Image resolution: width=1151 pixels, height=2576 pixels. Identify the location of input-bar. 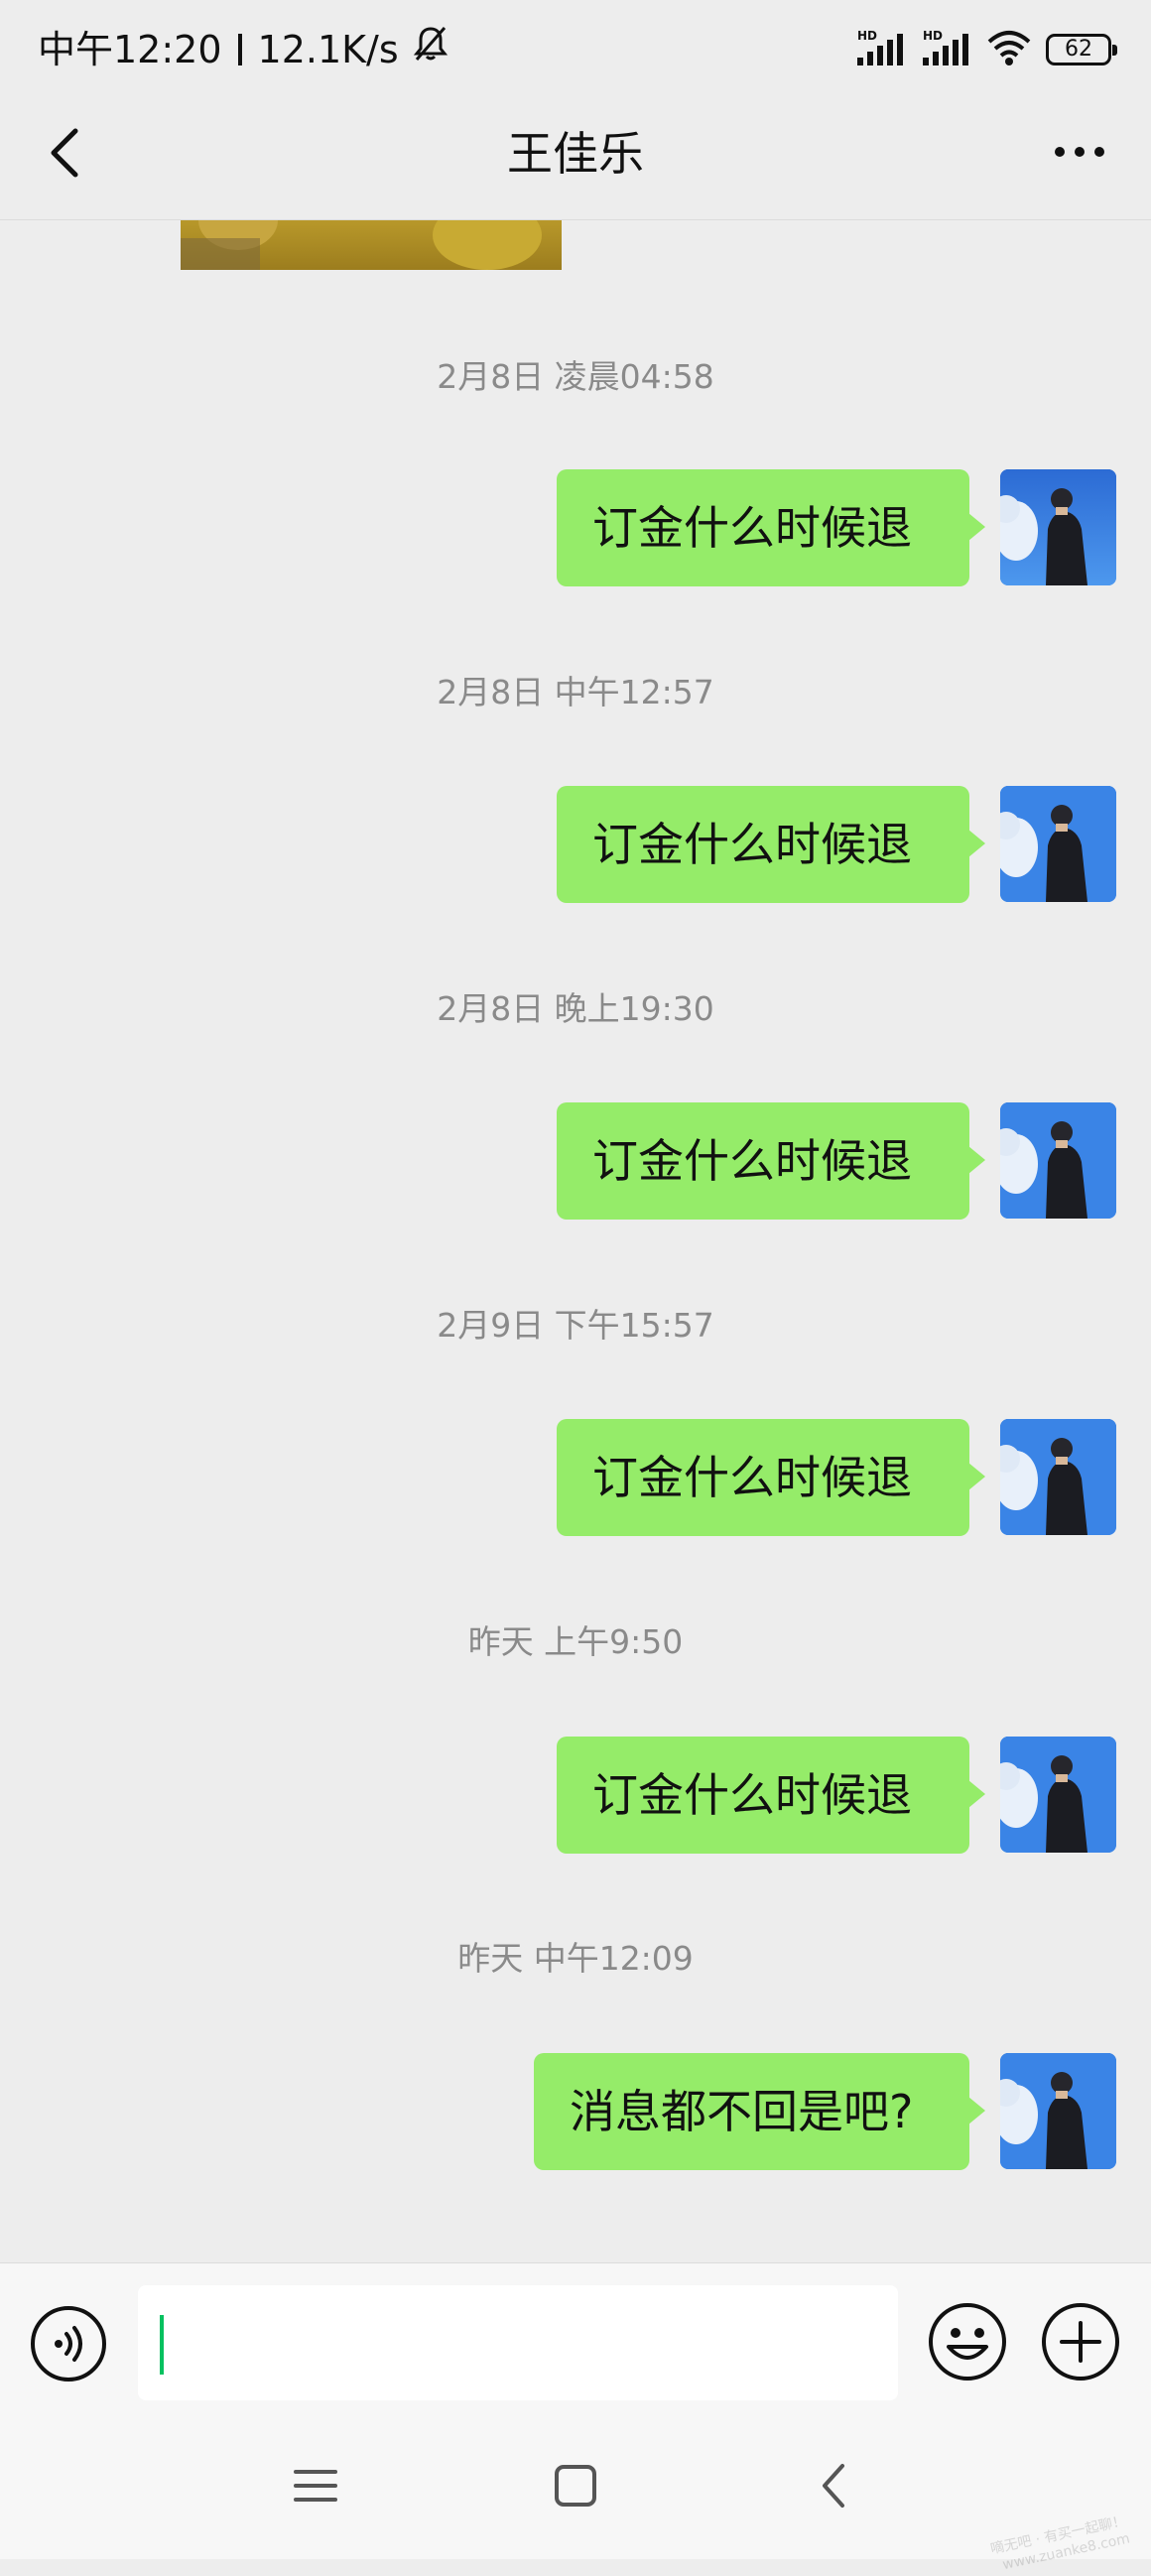
(575, 2340).